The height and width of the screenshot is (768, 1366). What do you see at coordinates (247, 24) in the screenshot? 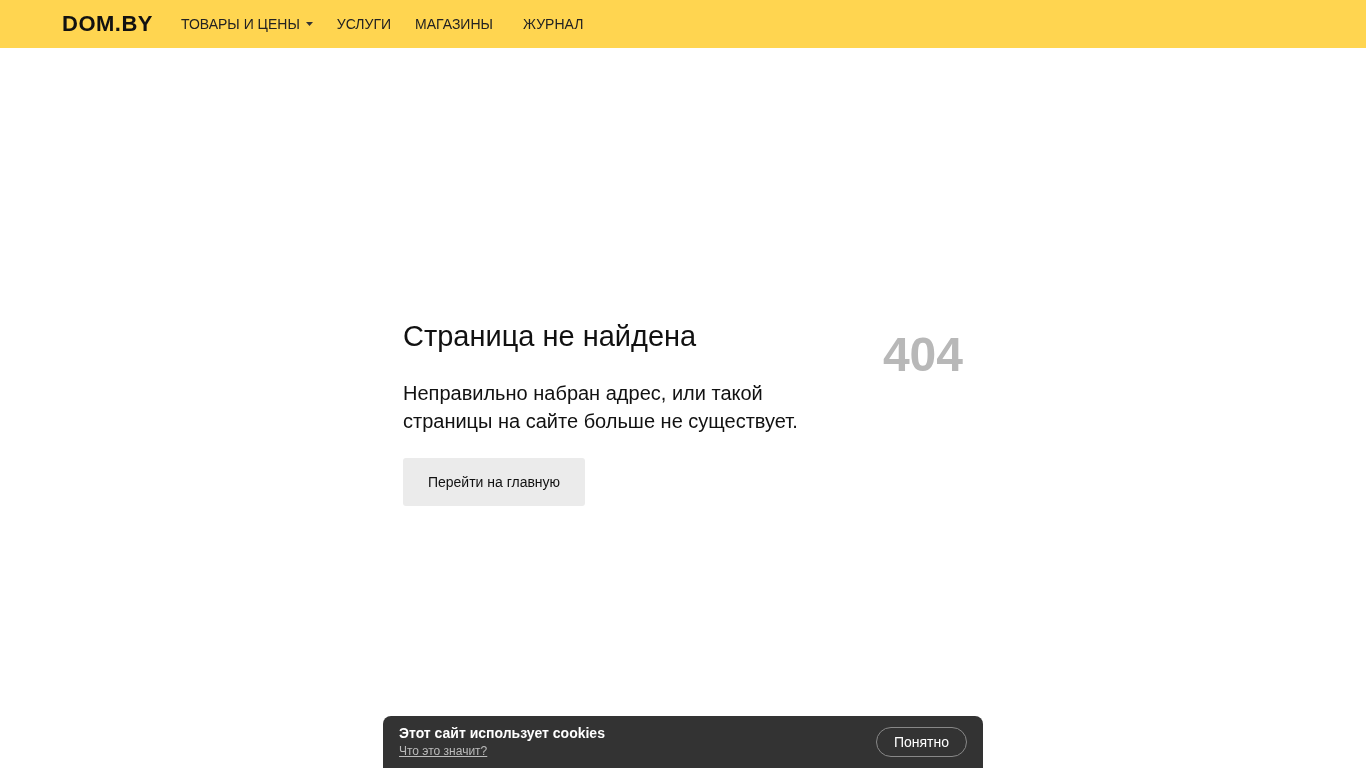
I see `nav-link: ТОВАРЫ И ЦЕНЫ` at bounding box center [247, 24].